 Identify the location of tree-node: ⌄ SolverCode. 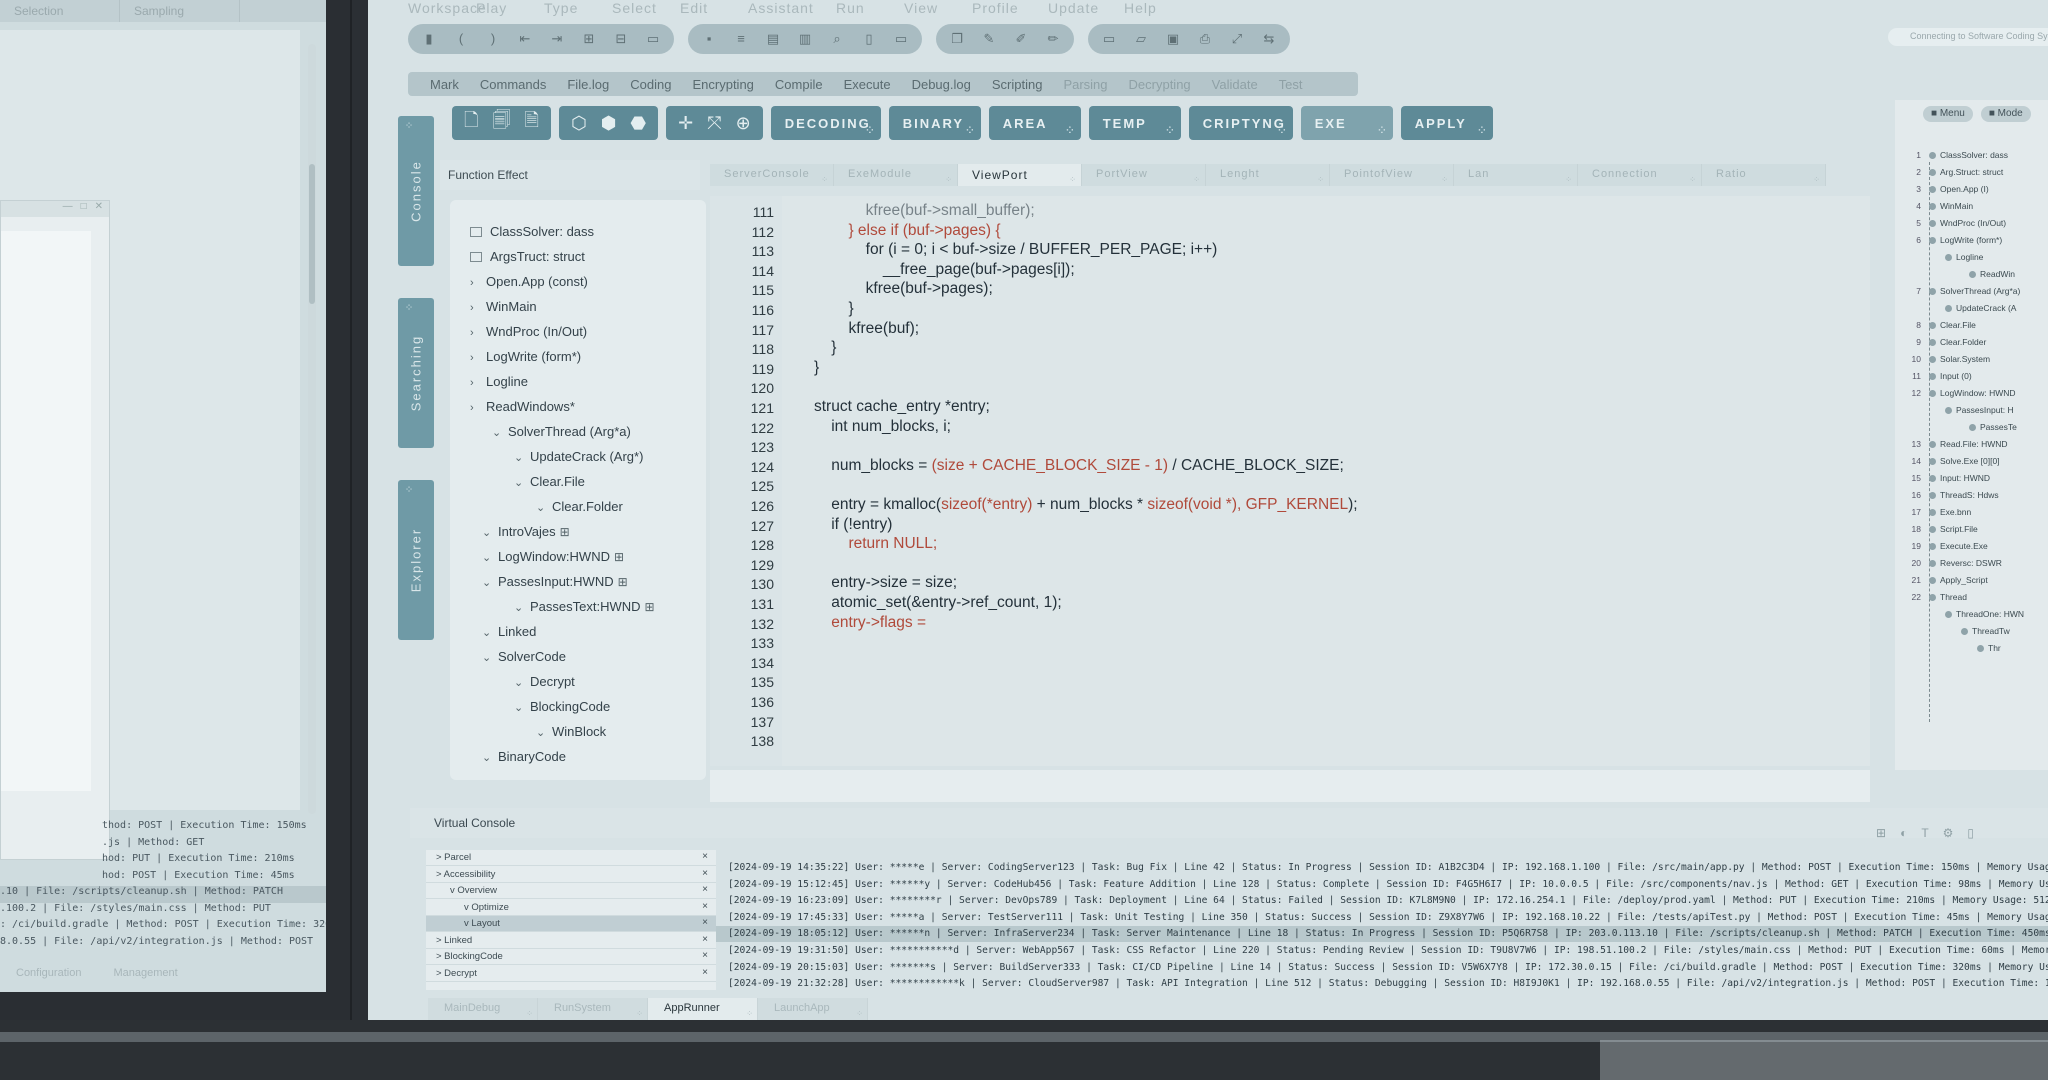
(524, 656).